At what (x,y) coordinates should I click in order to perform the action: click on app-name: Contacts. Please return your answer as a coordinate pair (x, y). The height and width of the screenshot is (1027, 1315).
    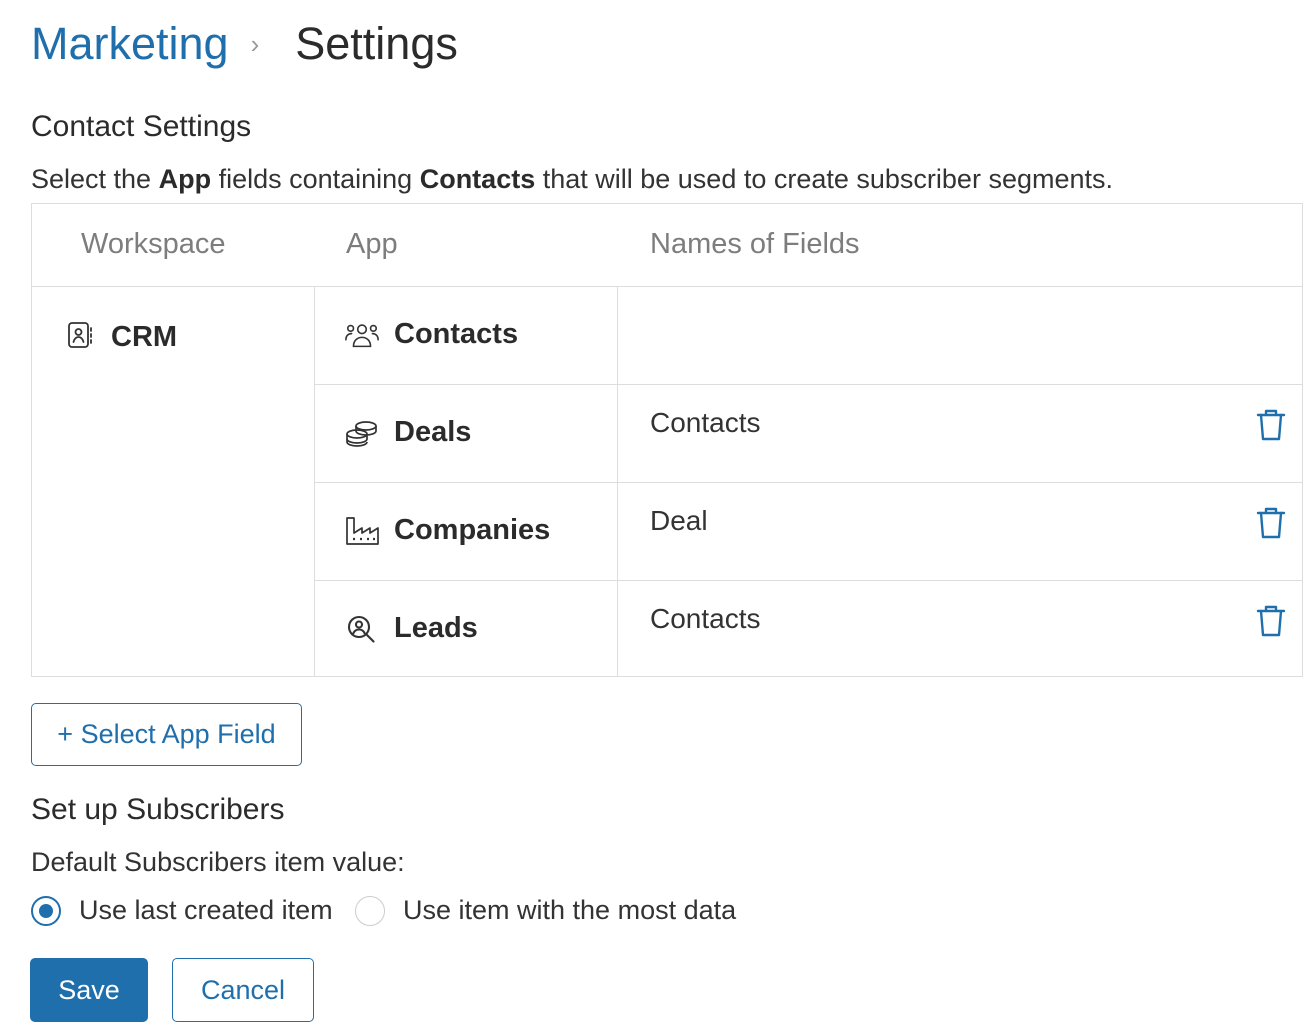
    Looking at the image, I should click on (456, 334).